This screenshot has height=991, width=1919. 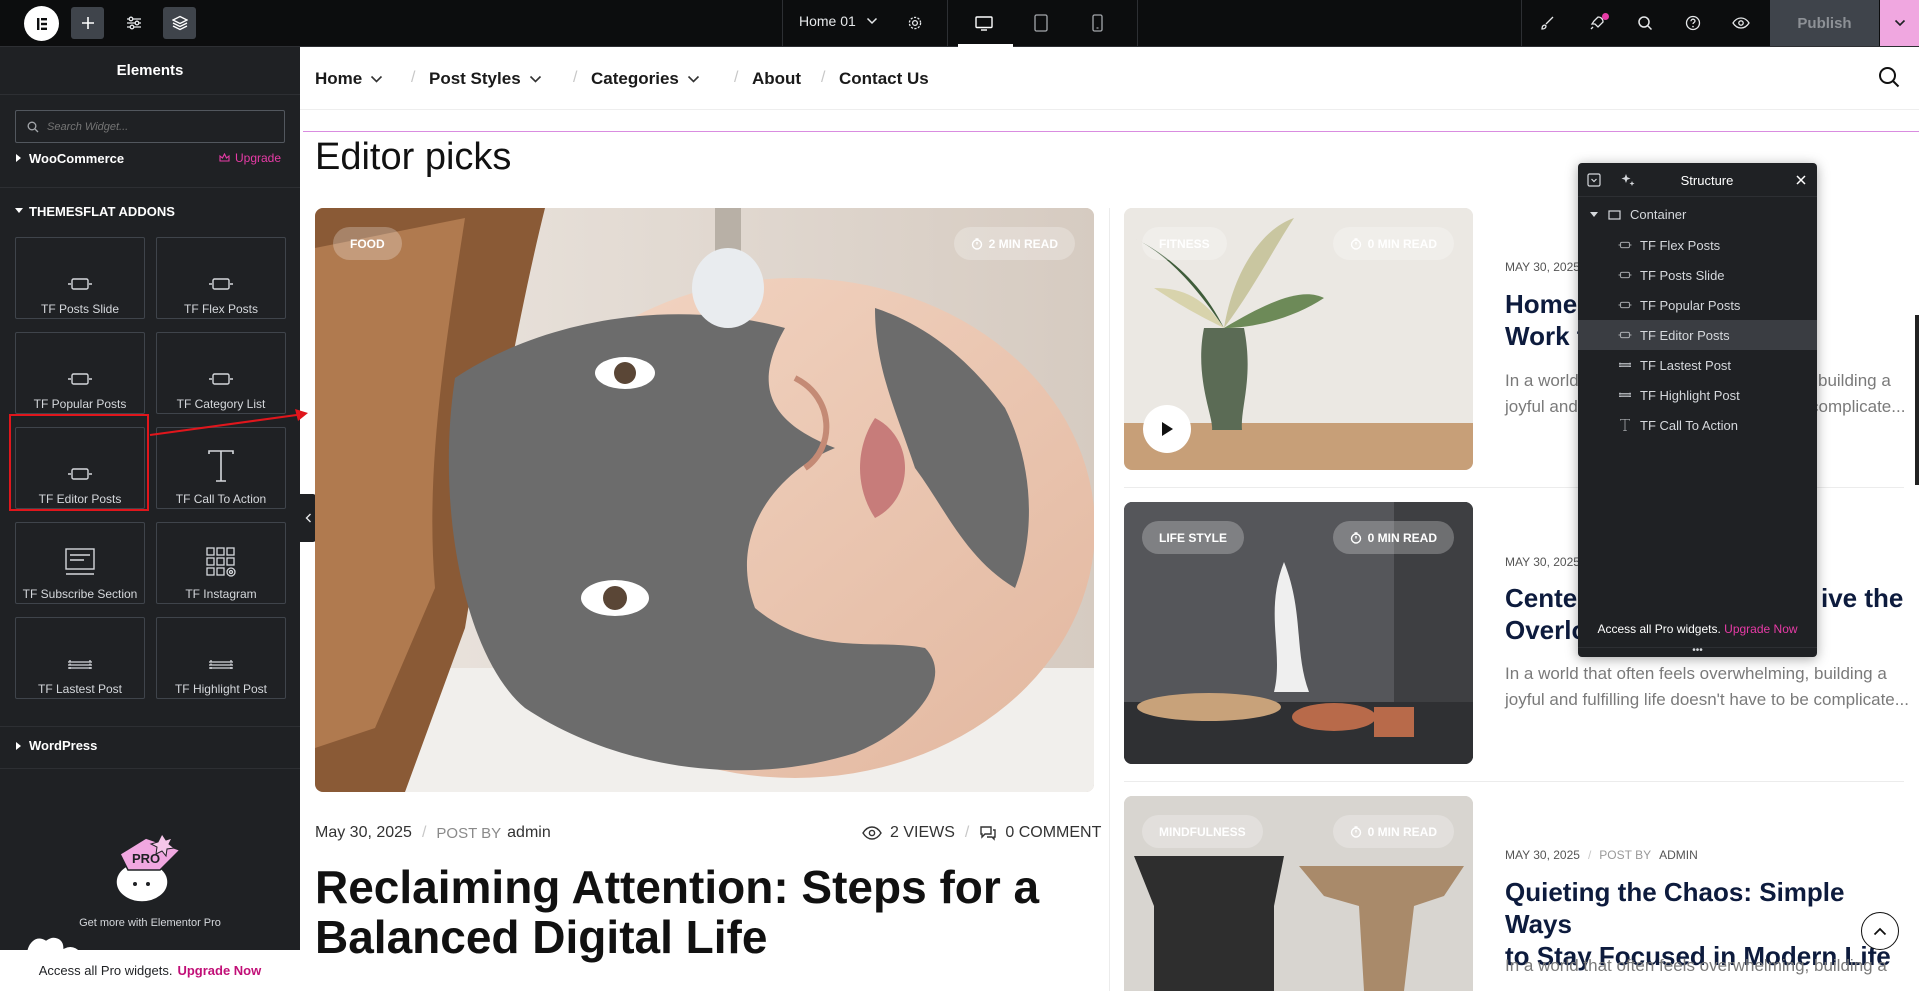 I want to click on widget-tf-subscribe-section: TF Subscribe Section, so click(x=80, y=563).